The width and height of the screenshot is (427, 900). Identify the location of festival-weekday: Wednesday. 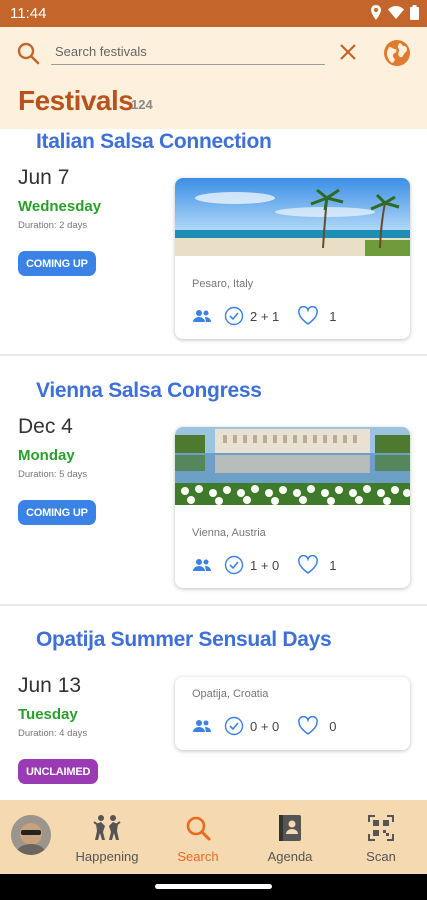
(60, 206).